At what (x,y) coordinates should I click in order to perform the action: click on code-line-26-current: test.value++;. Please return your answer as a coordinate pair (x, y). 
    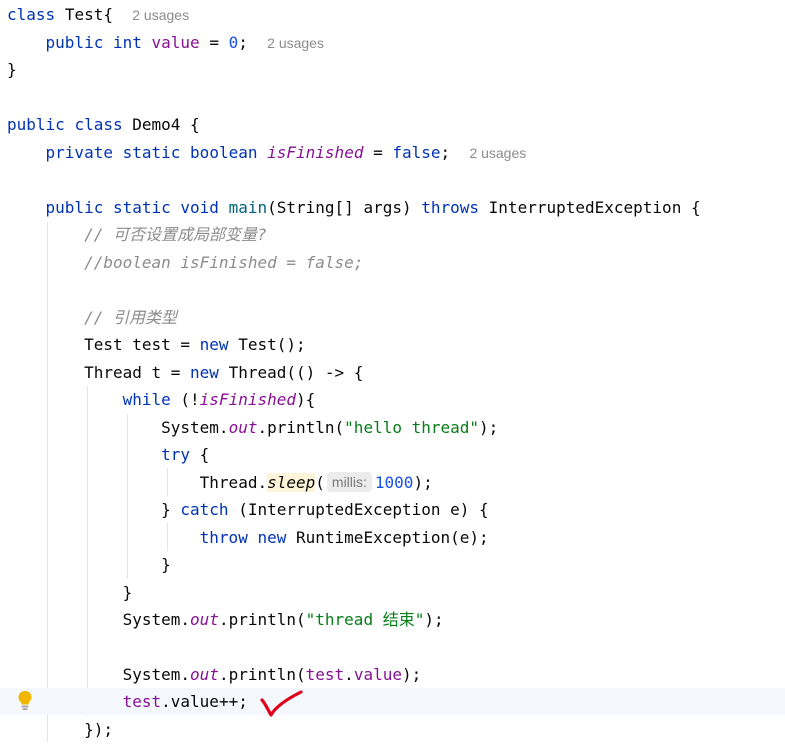
    Looking at the image, I should click on (392, 701).